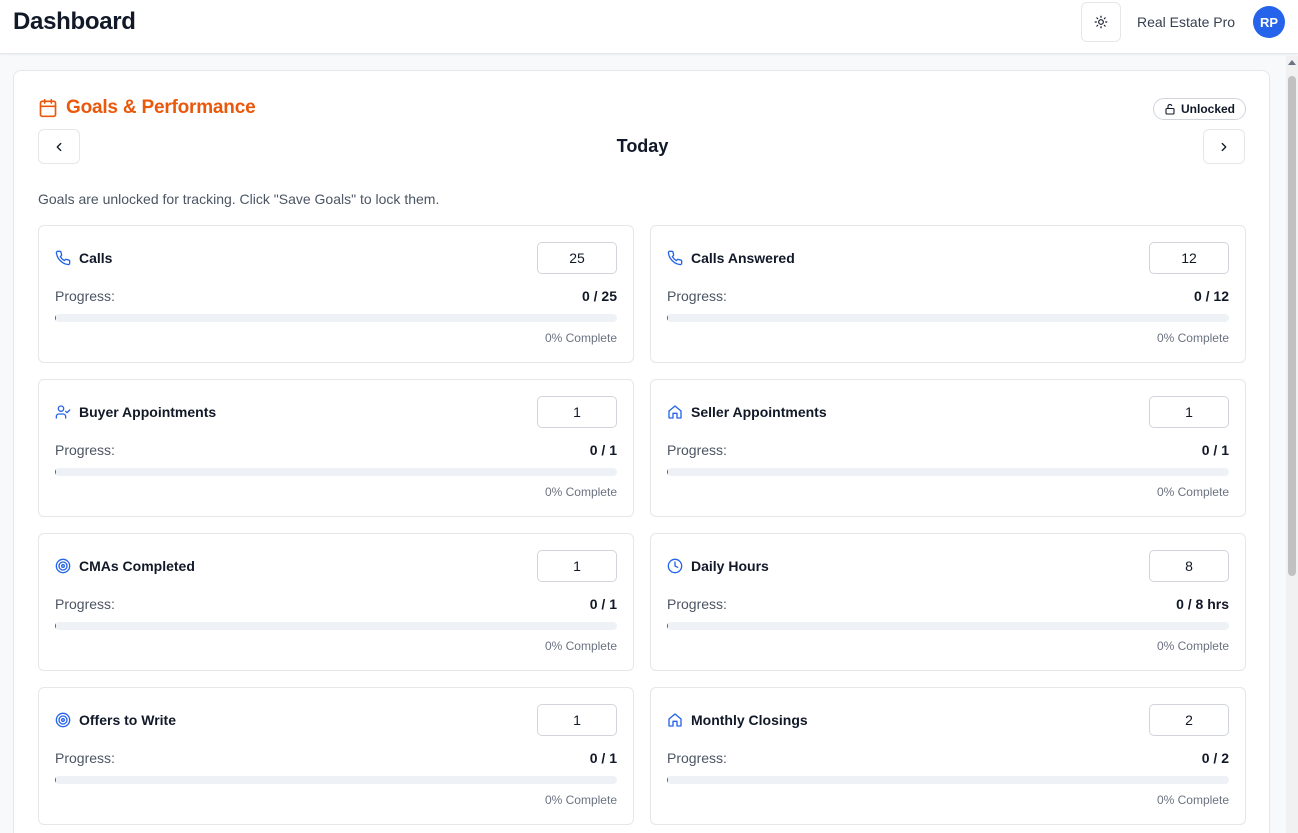 Image resolution: width=1298 pixels, height=833 pixels. What do you see at coordinates (948, 294) in the screenshot?
I see `goal-card: Calls Answered Progress: 0 / 12 0% Complete` at bounding box center [948, 294].